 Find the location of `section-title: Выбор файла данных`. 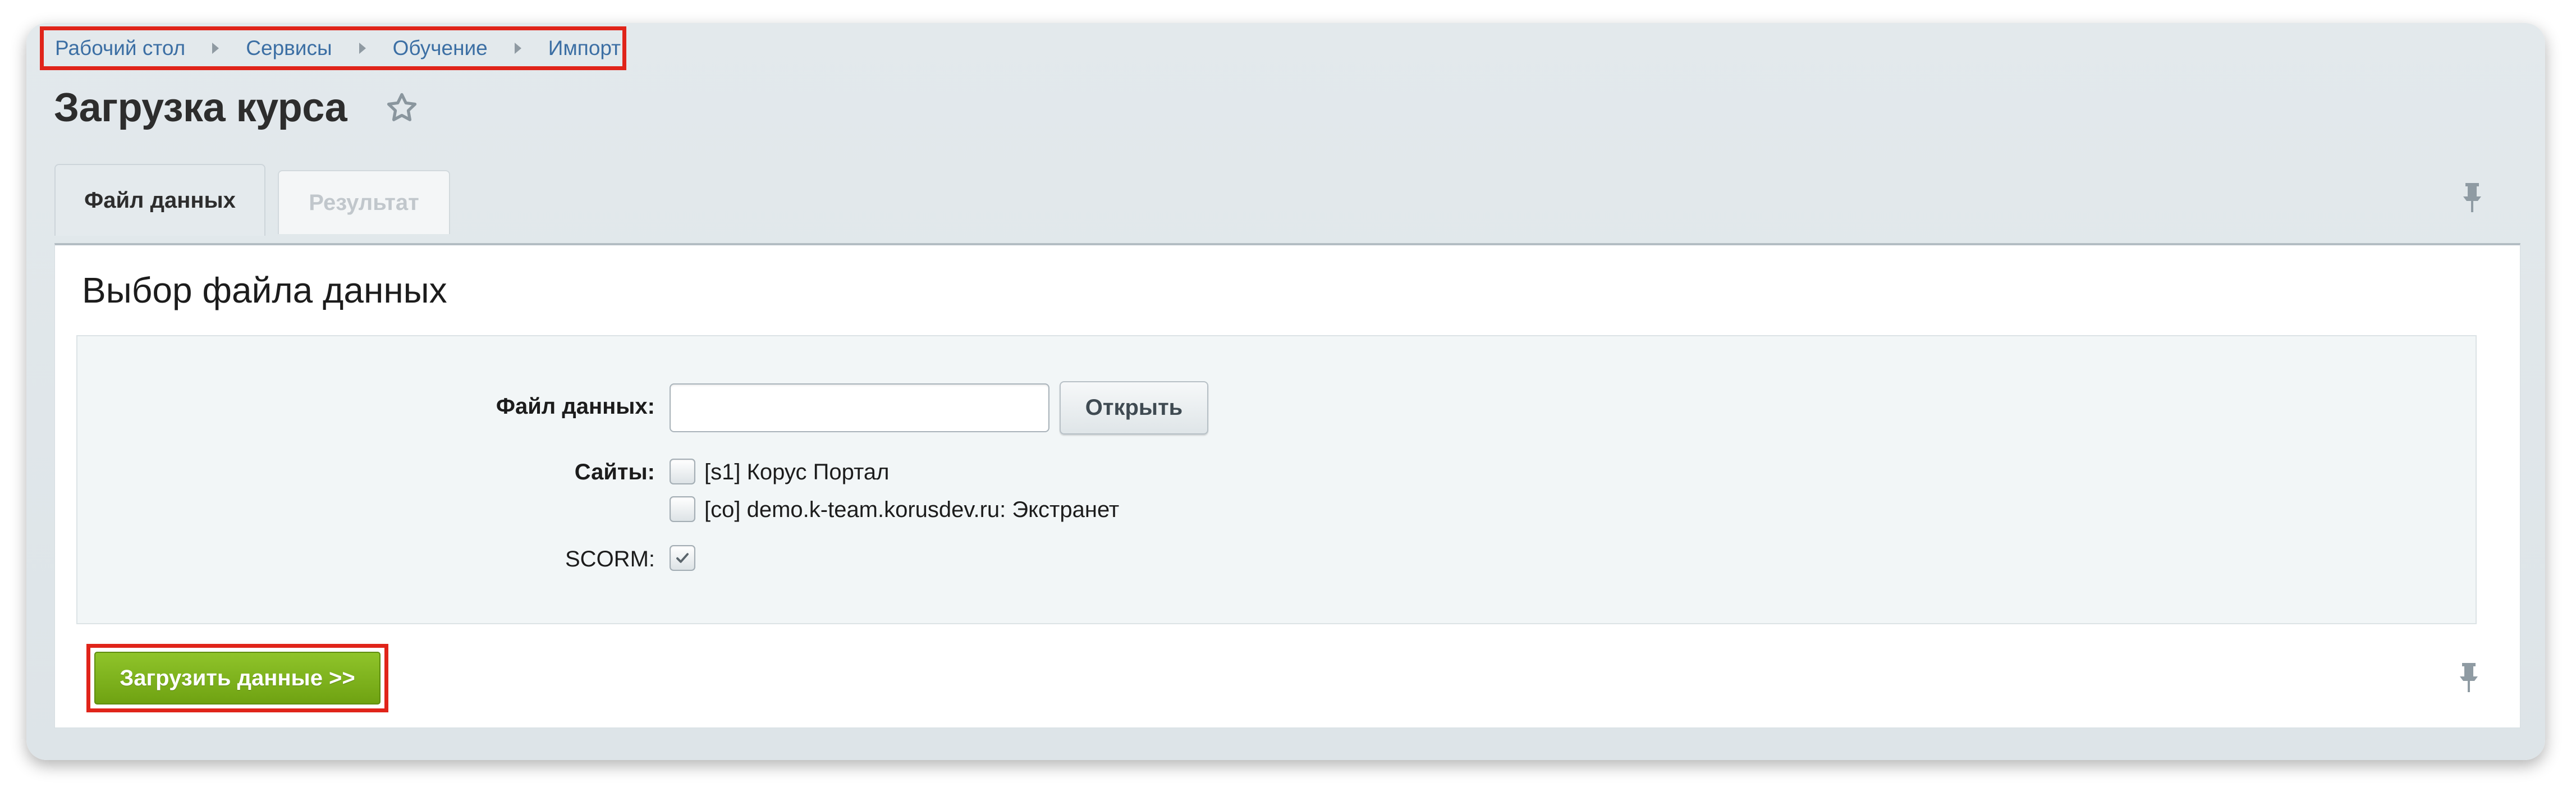

section-title: Выбор файла данных is located at coordinates (264, 290).